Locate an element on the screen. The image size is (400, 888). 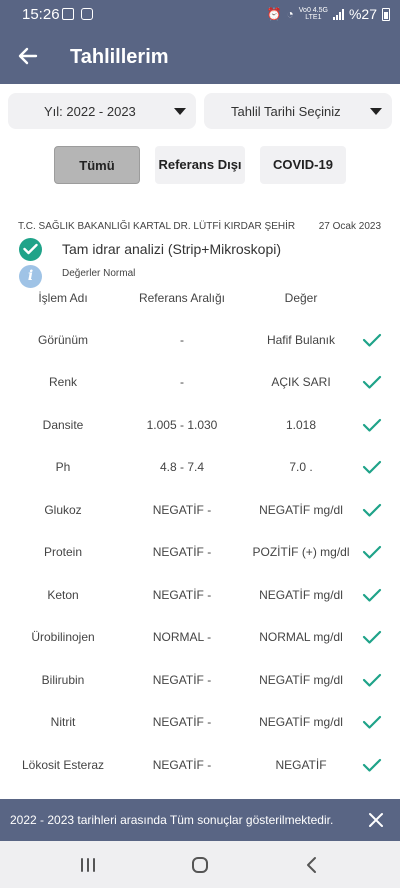
row-name: Keton is located at coordinates (63, 595).